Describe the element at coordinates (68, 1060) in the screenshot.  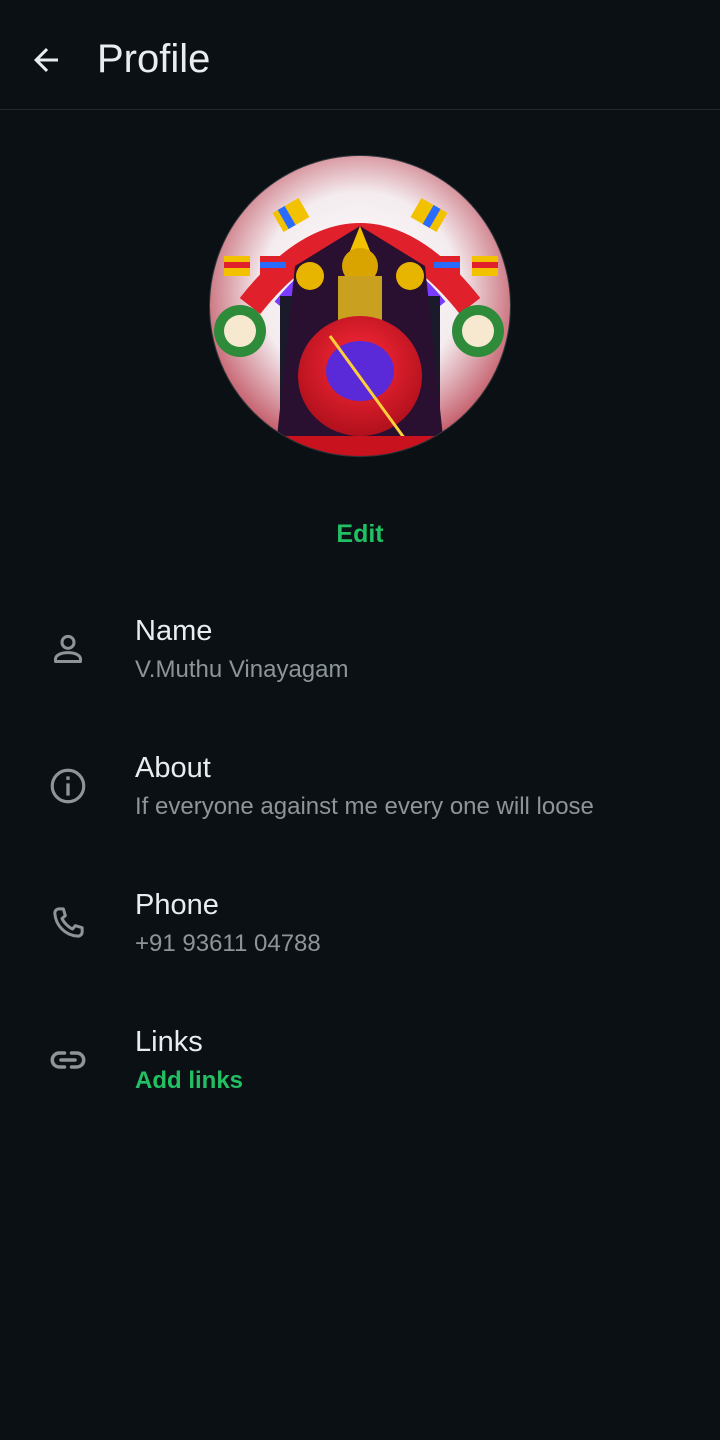
I see `link-icon` at that location.